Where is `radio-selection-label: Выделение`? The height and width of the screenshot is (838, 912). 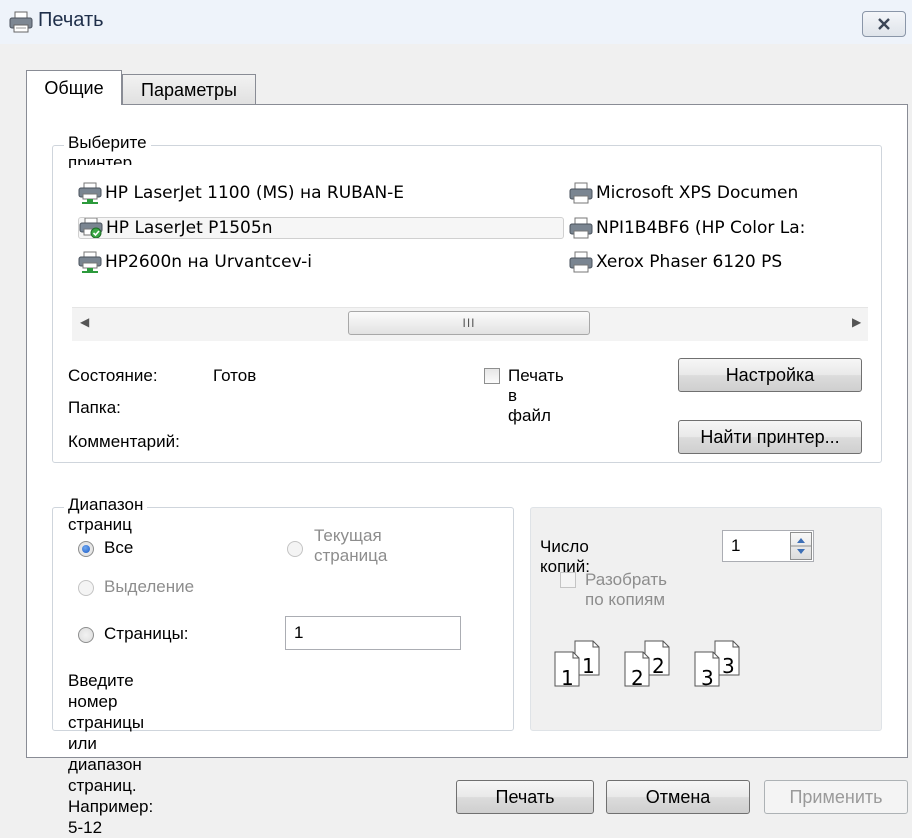 radio-selection-label: Выделение is located at coordinates (149, 586).